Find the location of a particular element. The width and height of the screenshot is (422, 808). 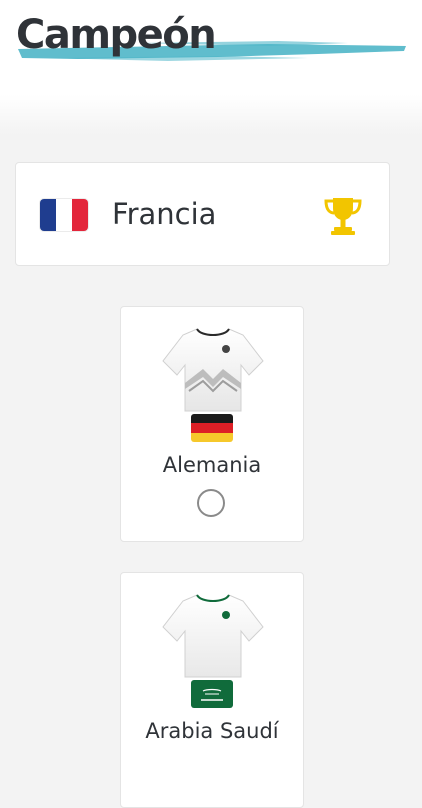

germany-flag is located at coordinates (212, 428).